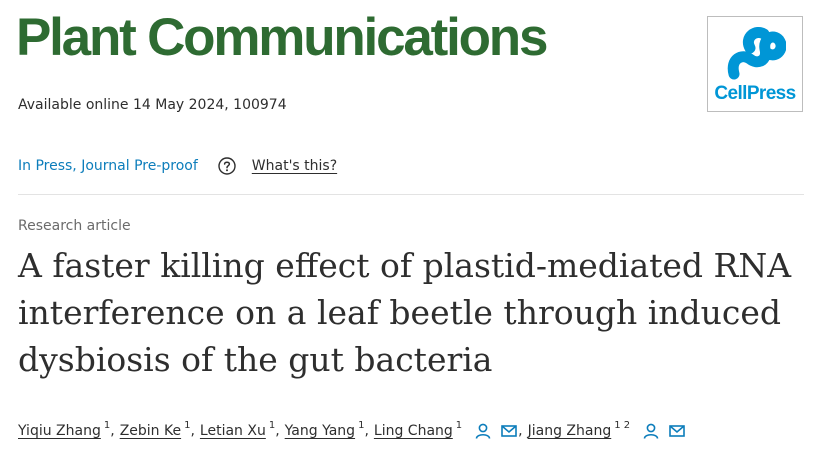  What do you see at coordinates (152, 105) in the screenshot?
I see `availability-info: Available online 14 May 2024, 100974` at bounding box center [152, 105].